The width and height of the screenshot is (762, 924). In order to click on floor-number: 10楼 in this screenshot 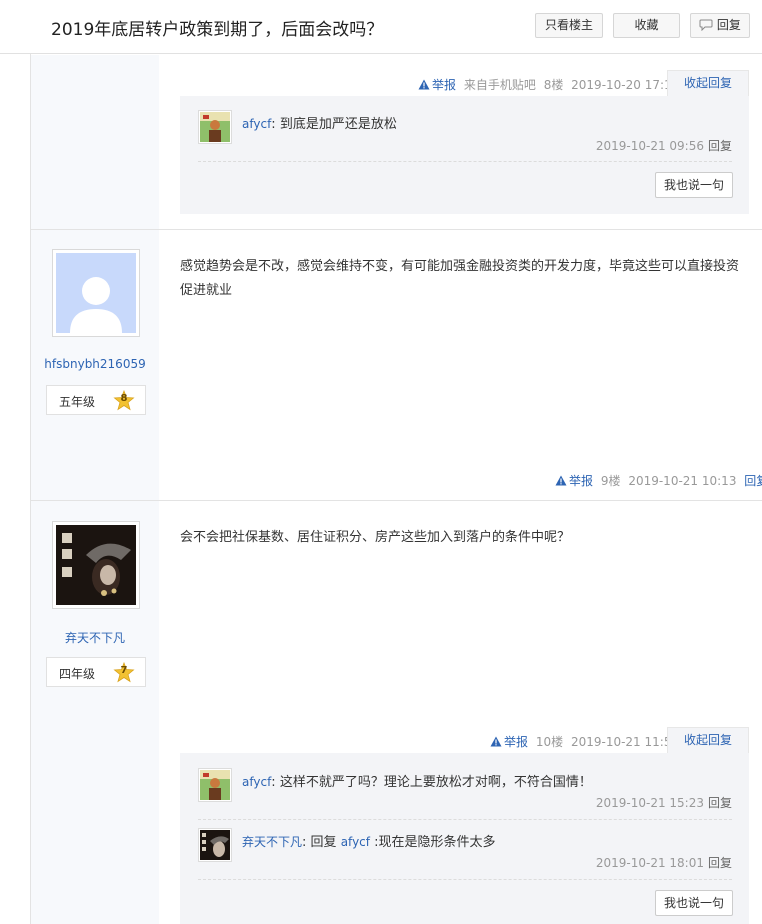, I will do `click(549, 742)`.